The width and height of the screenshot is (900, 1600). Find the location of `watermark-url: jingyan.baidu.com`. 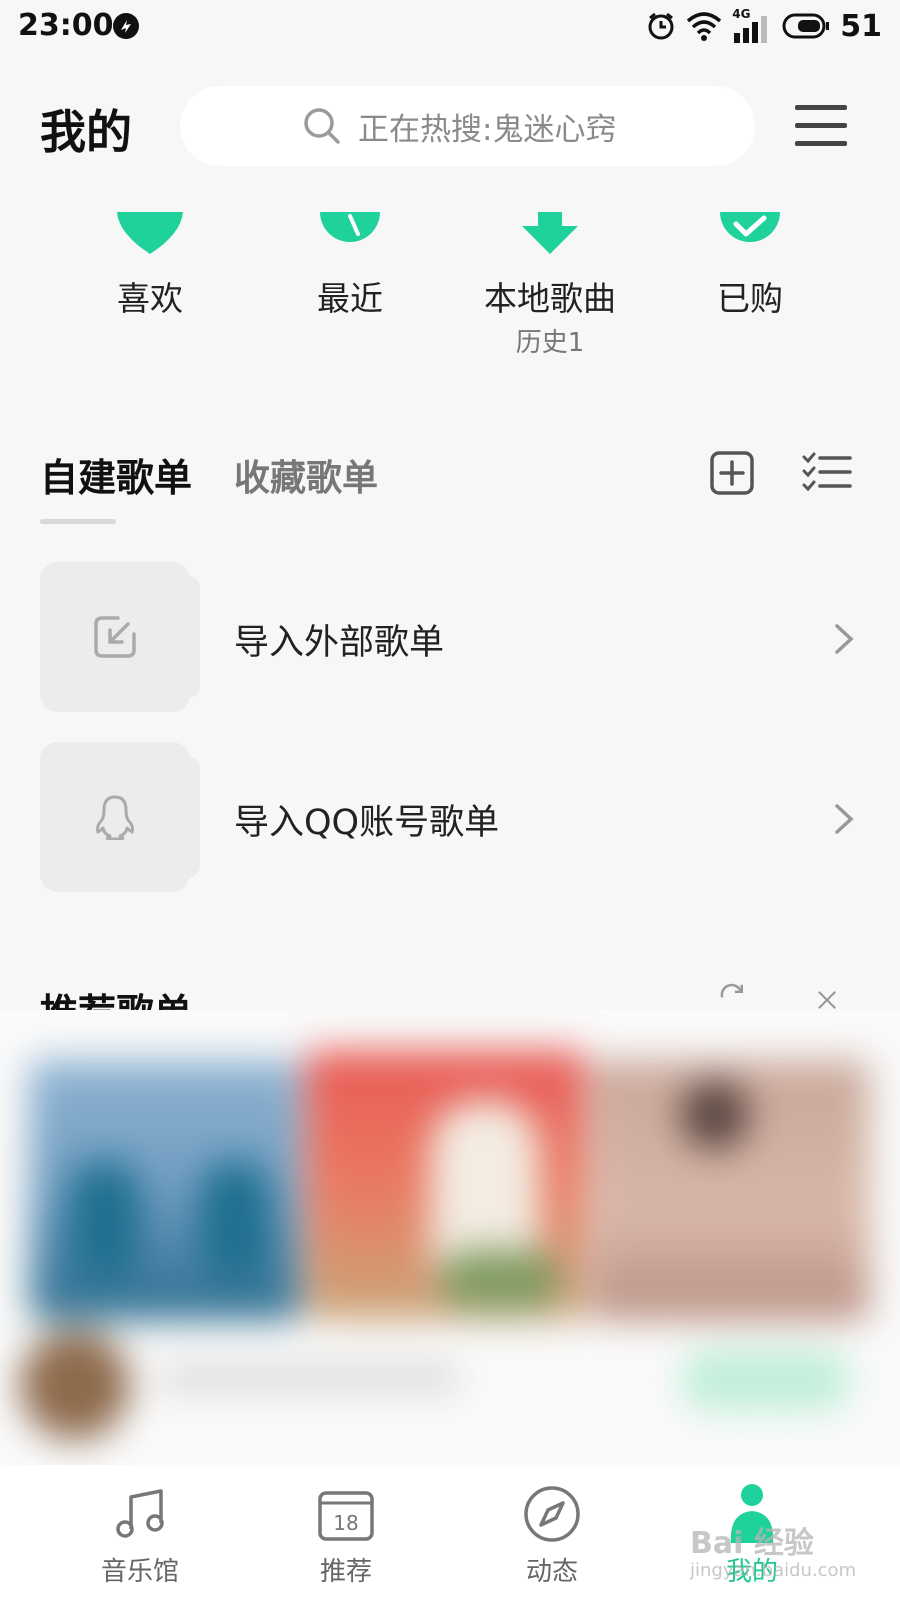

watermark-url: jingyan.baidu.com is located at coordinates (773, 1570).